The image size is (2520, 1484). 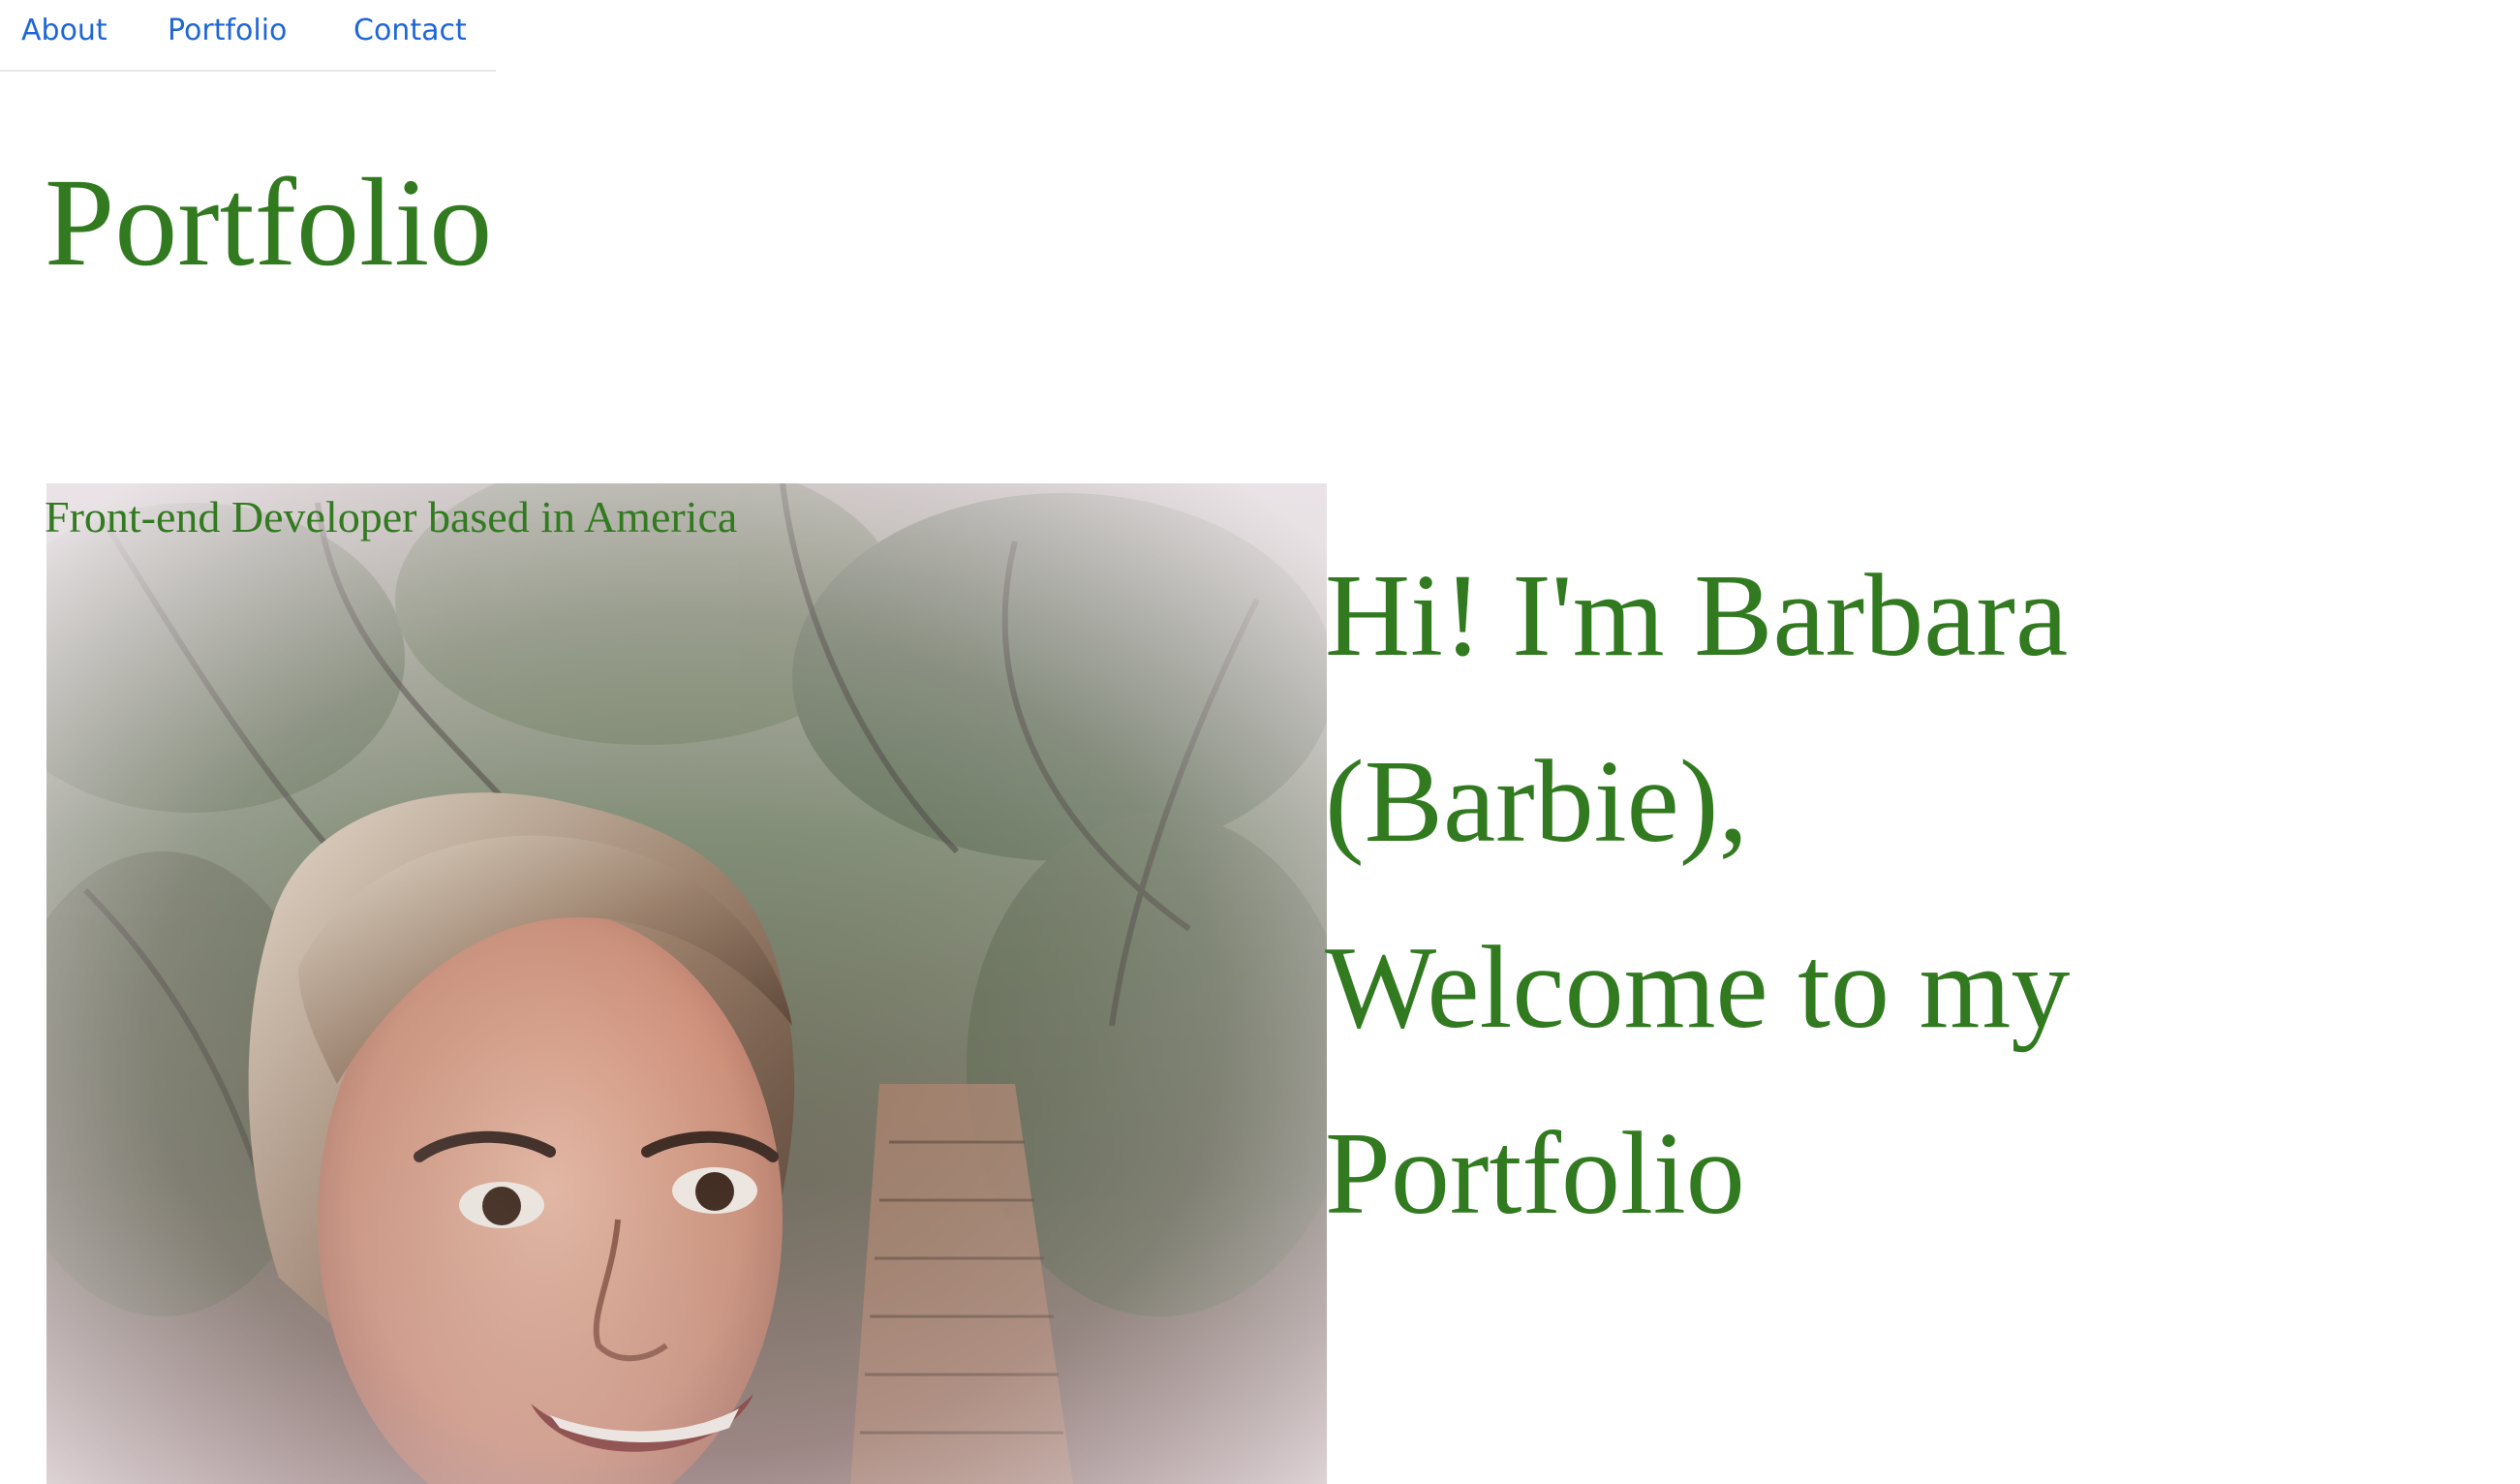 What do you see at coordinates (1698, 987) in the screenshot?
I see `greeting-line: Welcome to my` at bounding box center [1698, 987].